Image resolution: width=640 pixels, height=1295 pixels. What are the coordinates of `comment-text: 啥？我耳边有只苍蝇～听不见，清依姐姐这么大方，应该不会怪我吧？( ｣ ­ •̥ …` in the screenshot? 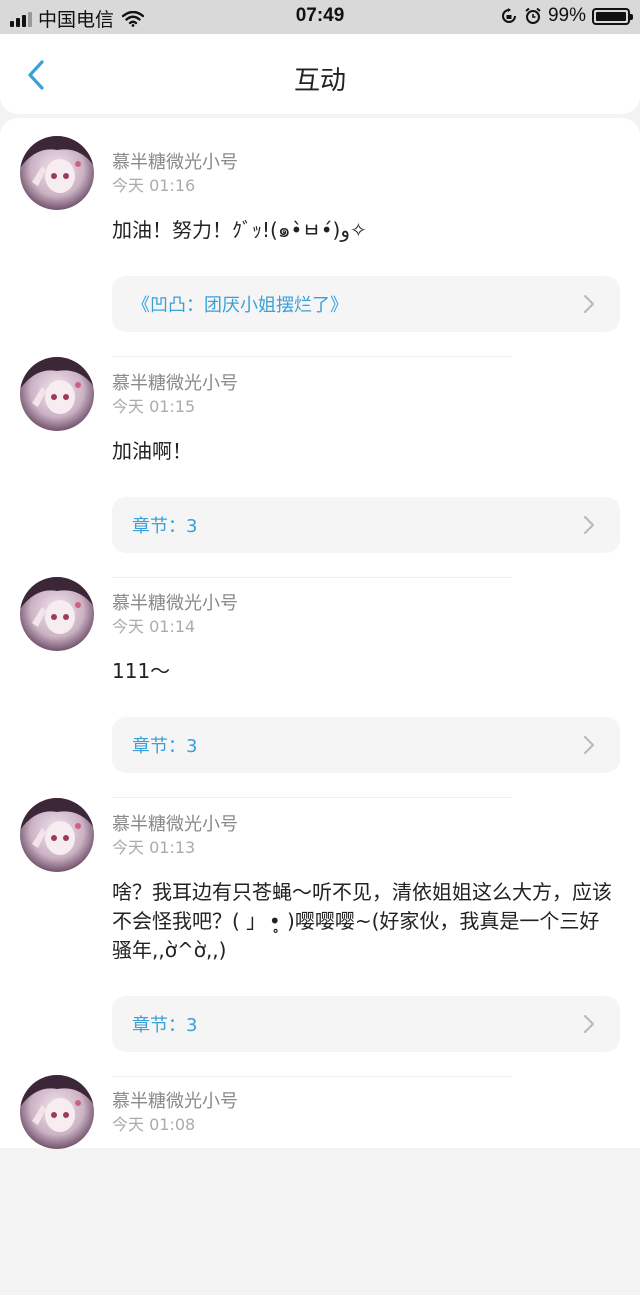 It's located at (362, 921).